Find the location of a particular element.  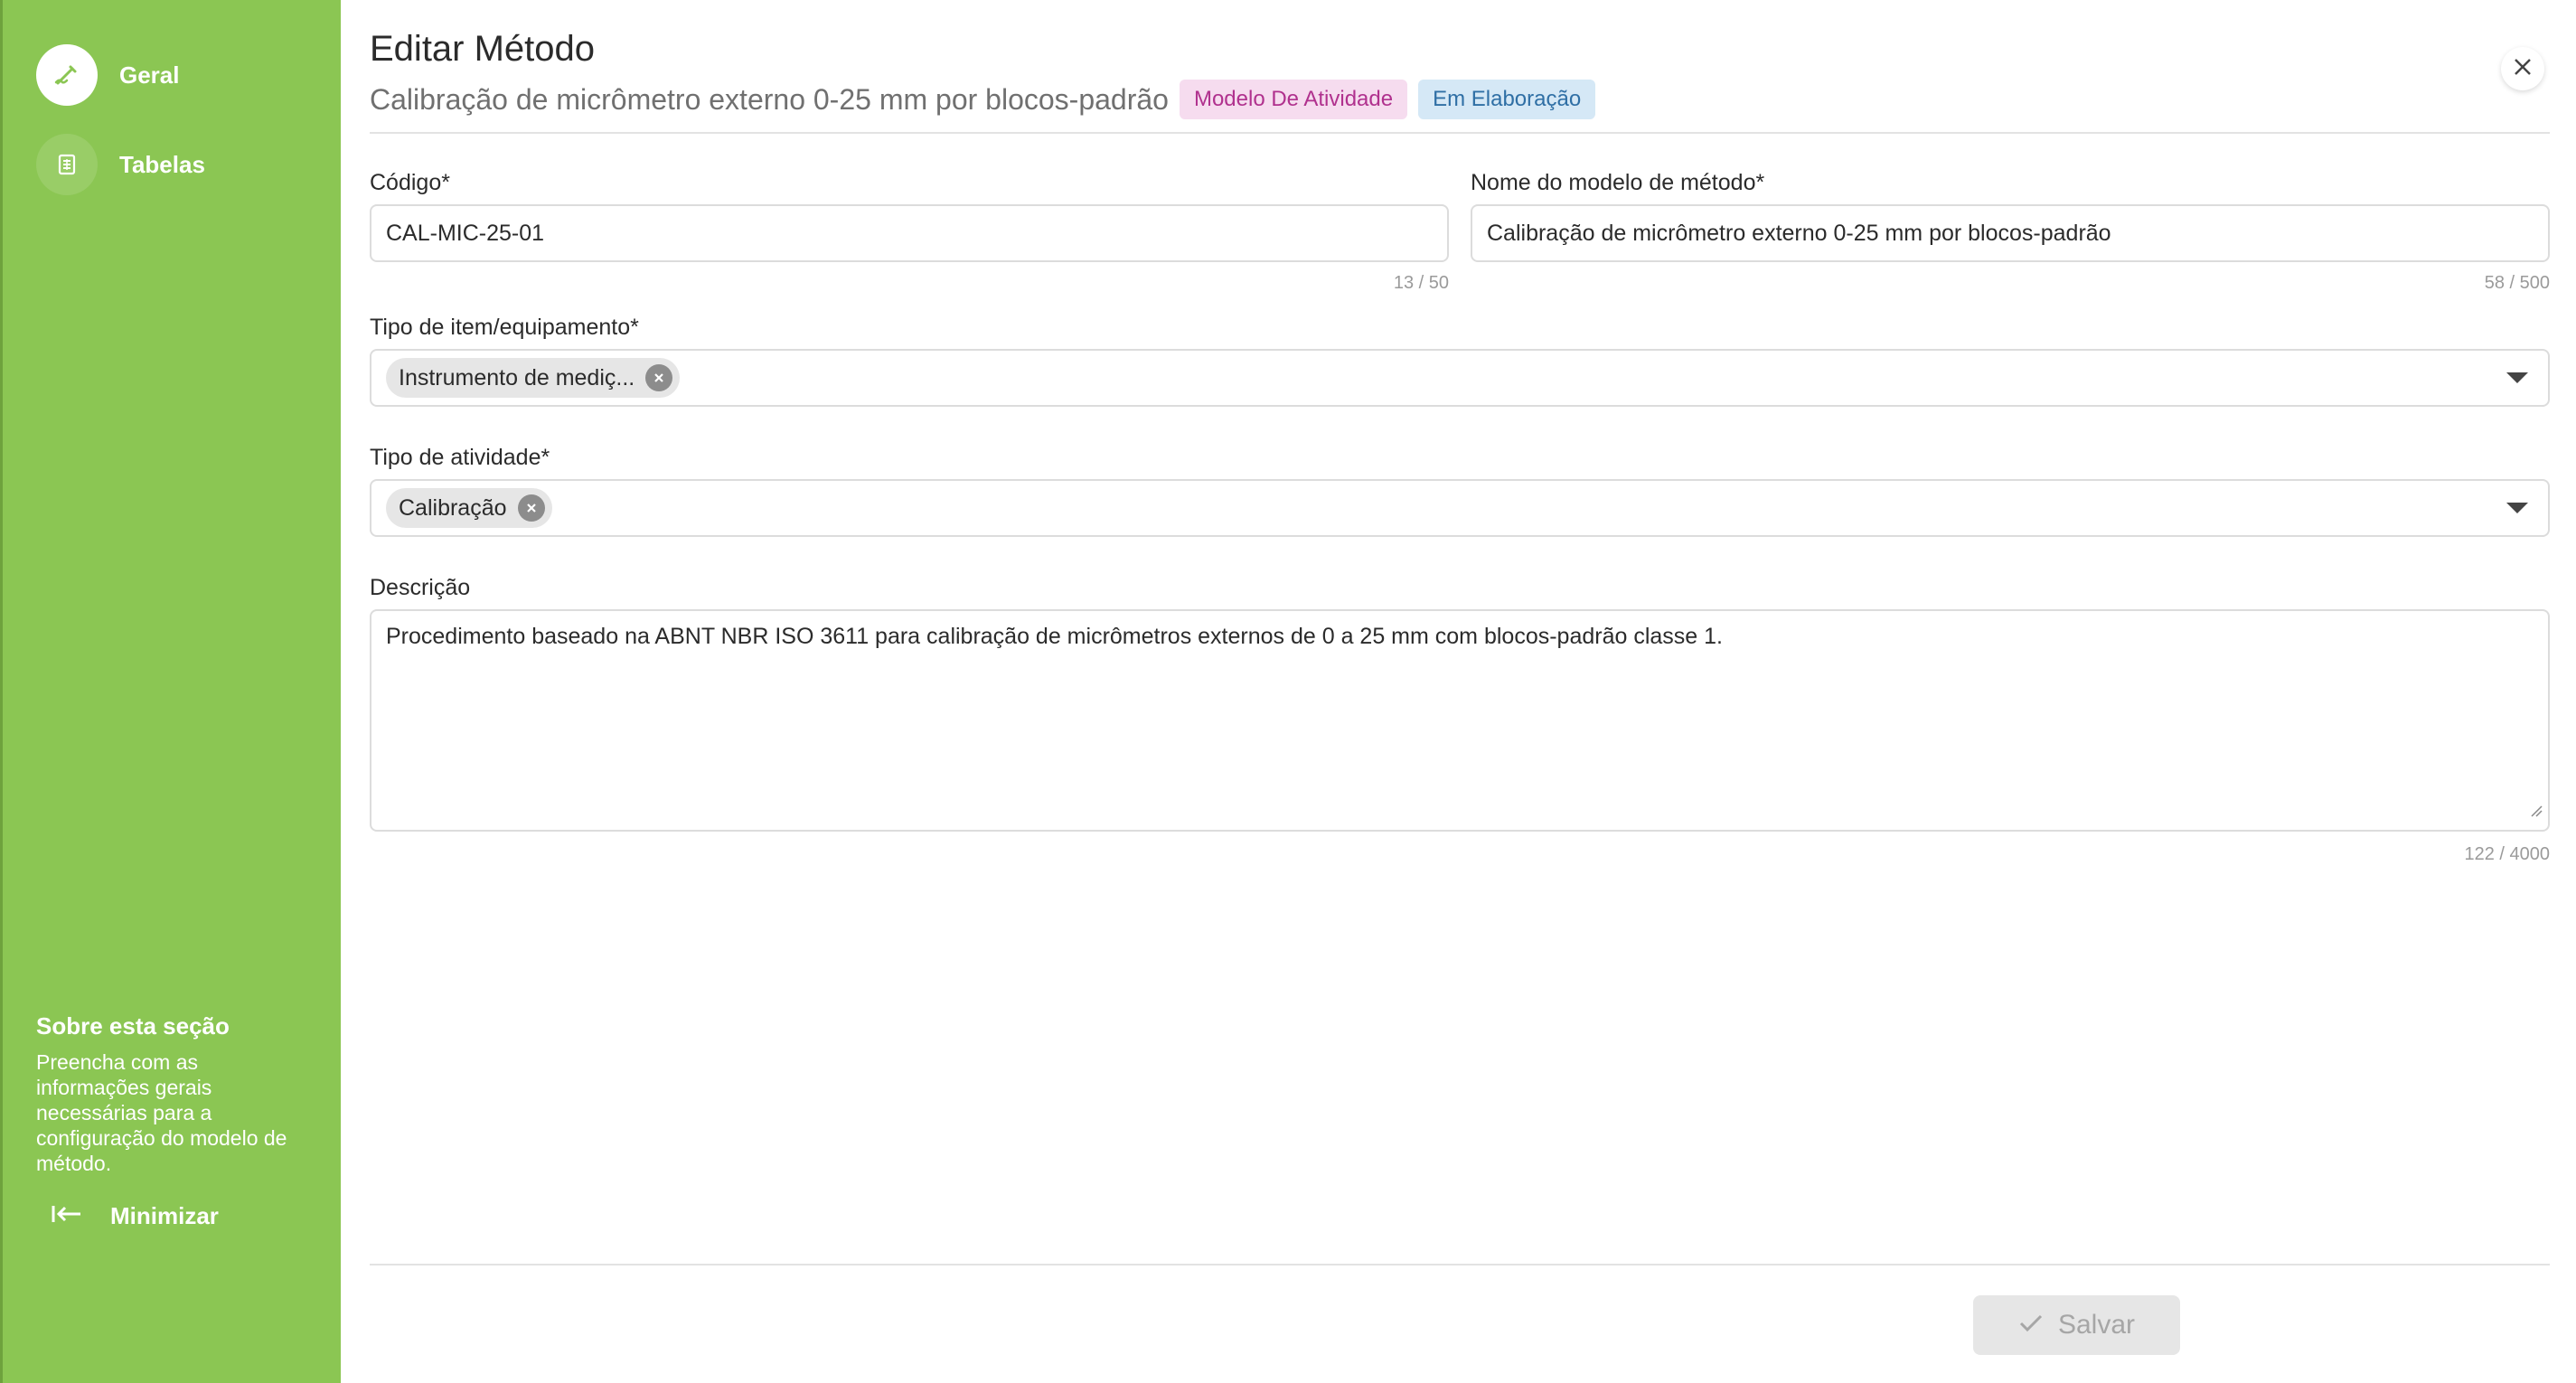

descricao-label: Descrição is located at coordinates (421, 587).